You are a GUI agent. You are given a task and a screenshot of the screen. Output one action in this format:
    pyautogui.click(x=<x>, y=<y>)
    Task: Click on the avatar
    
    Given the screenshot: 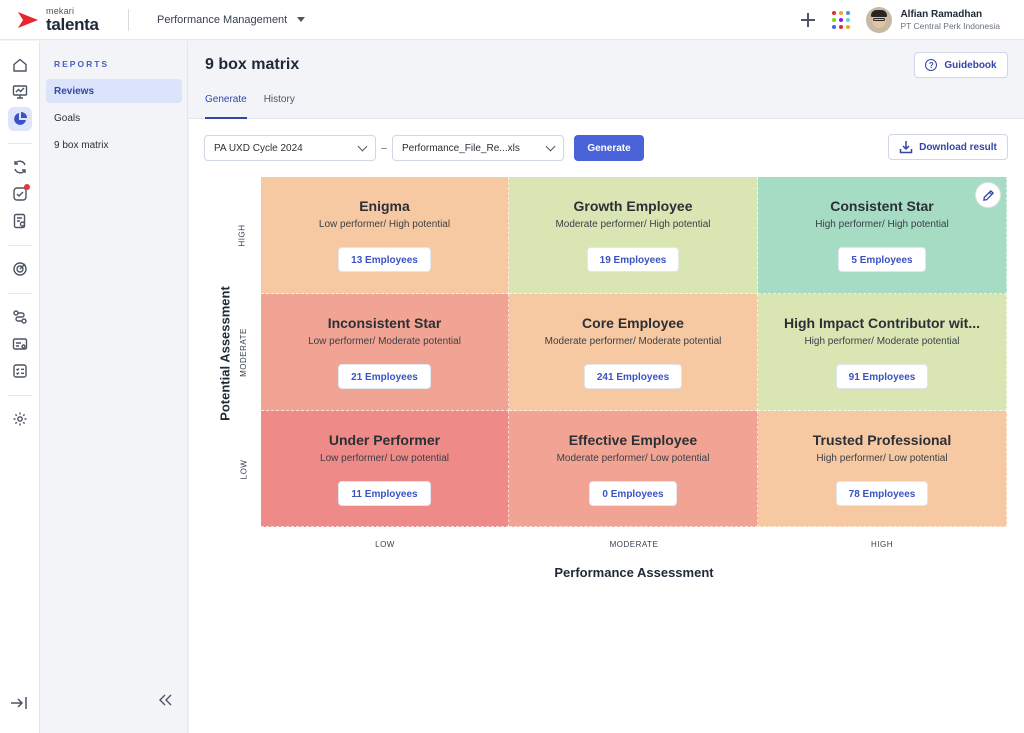 What is the action you would take?
    pyautogui.click(x=879, y=20)
    